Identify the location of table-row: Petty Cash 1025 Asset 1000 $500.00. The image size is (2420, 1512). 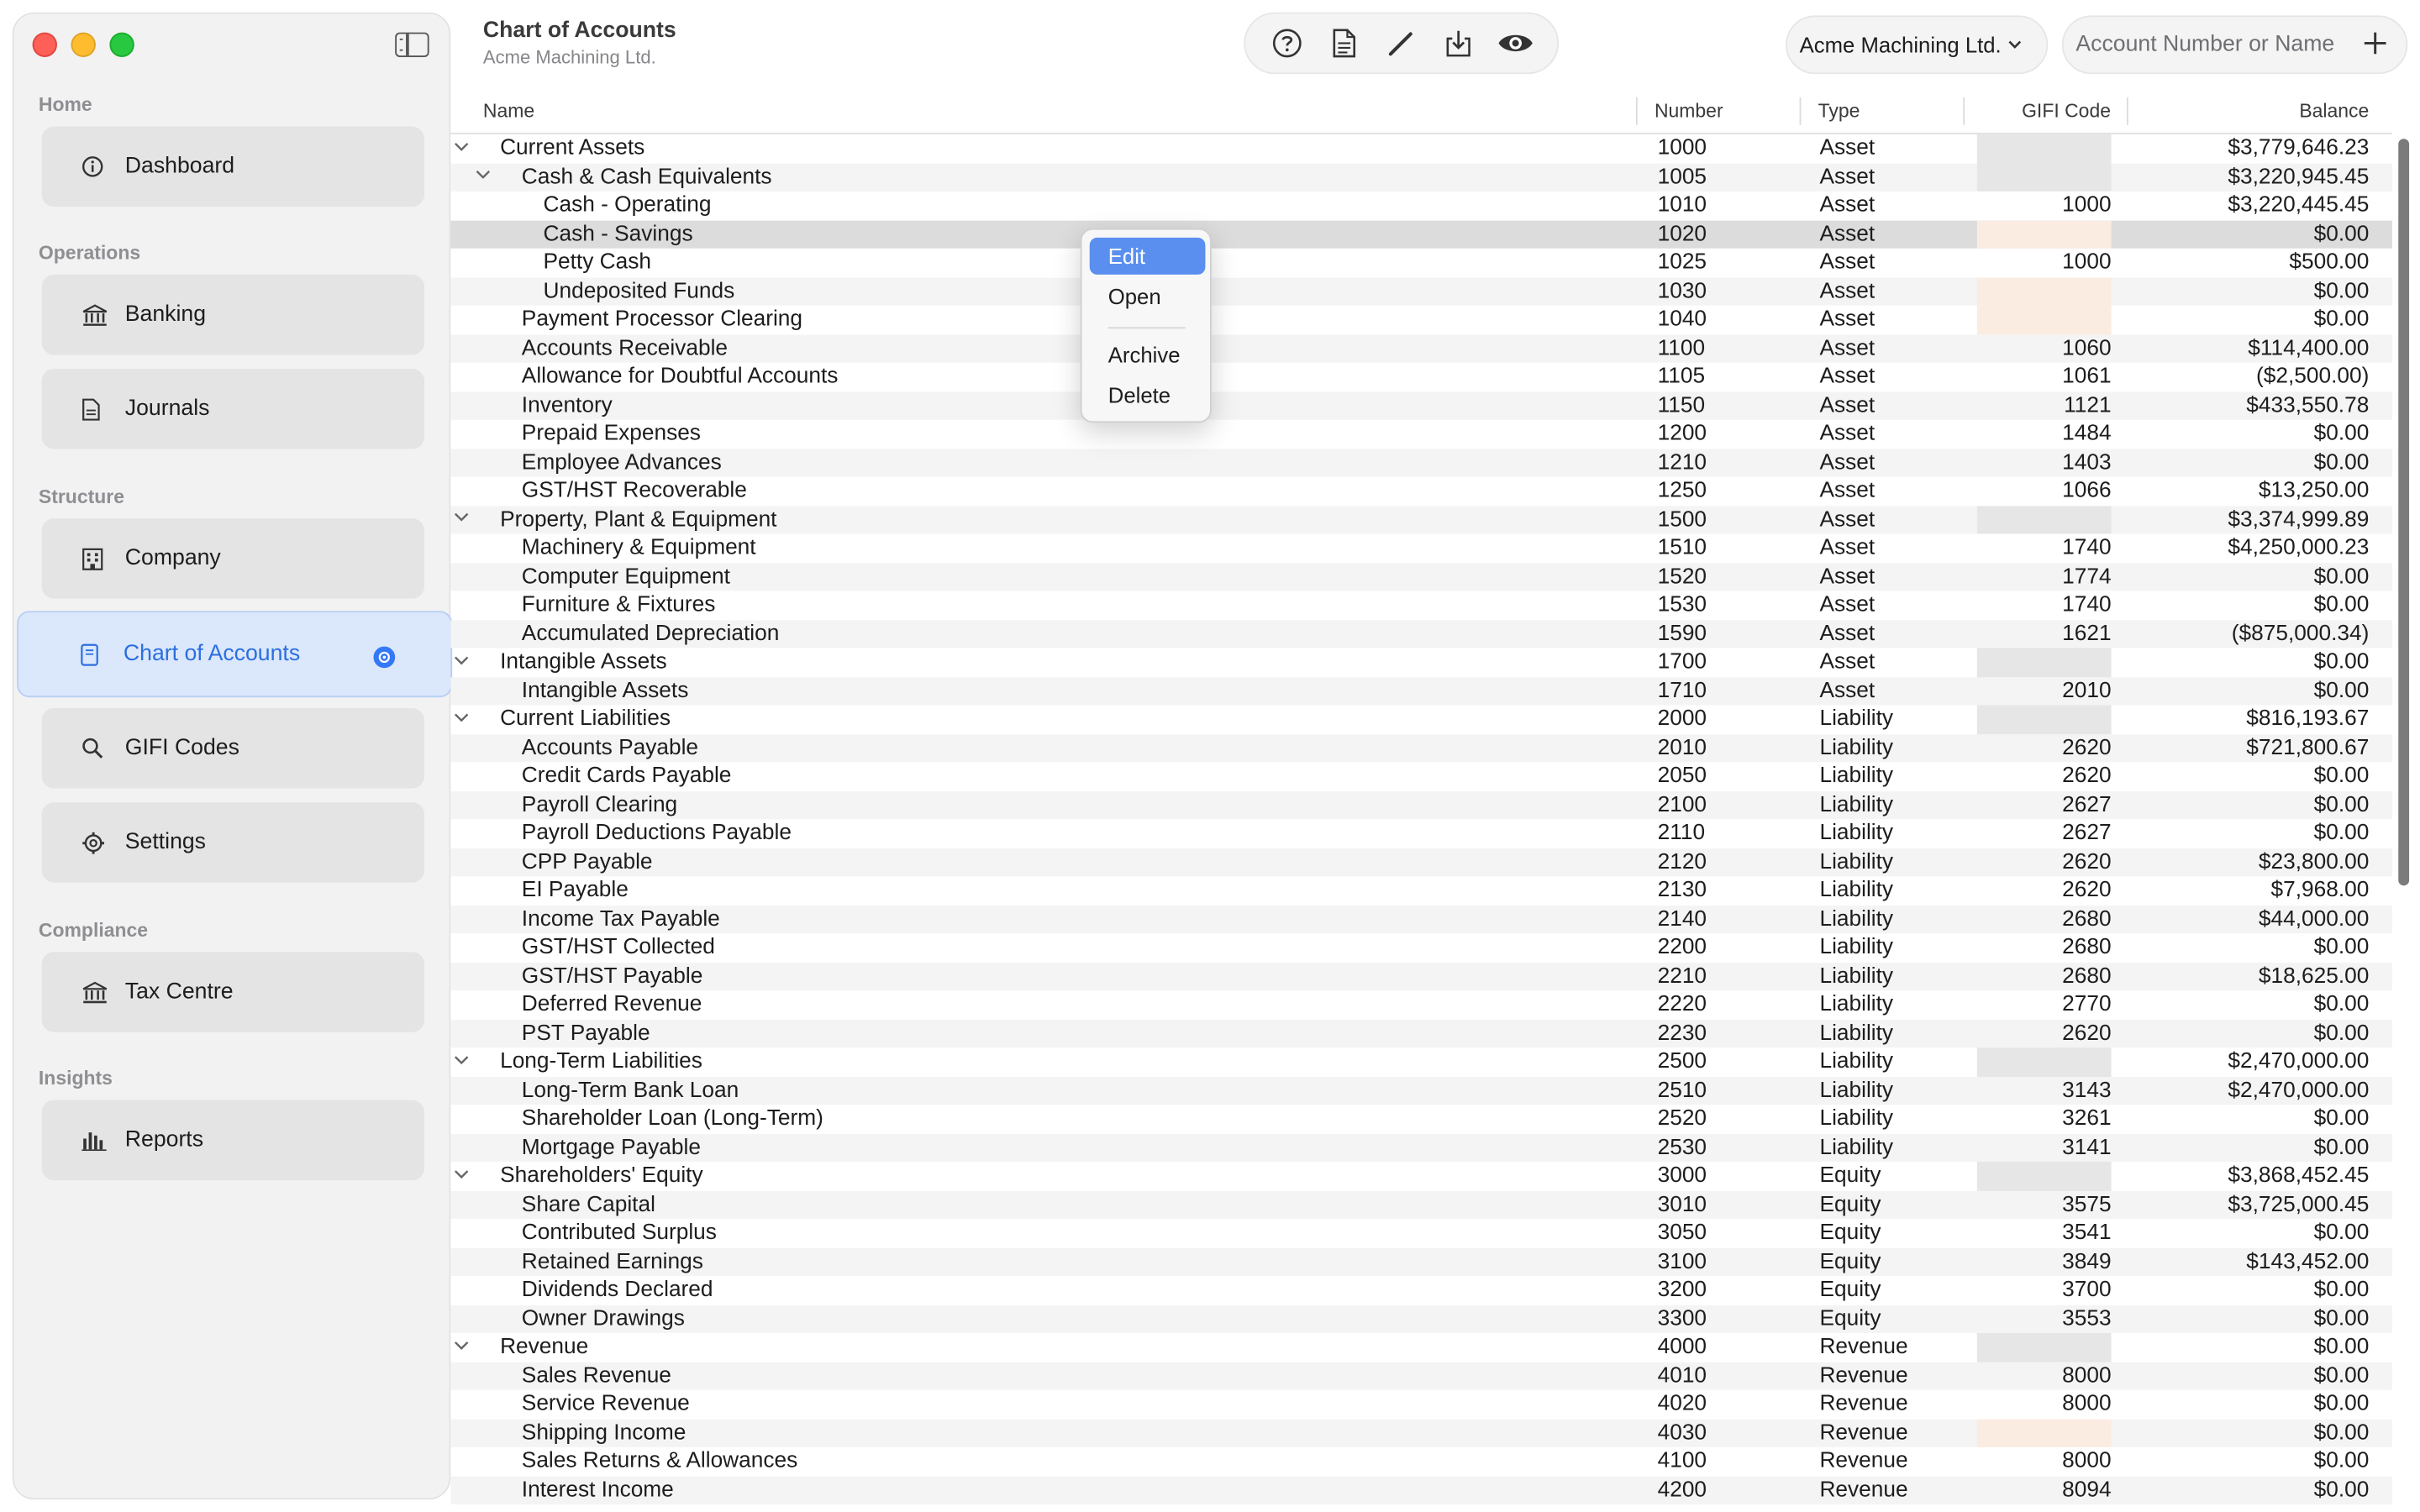
(1421, 263).